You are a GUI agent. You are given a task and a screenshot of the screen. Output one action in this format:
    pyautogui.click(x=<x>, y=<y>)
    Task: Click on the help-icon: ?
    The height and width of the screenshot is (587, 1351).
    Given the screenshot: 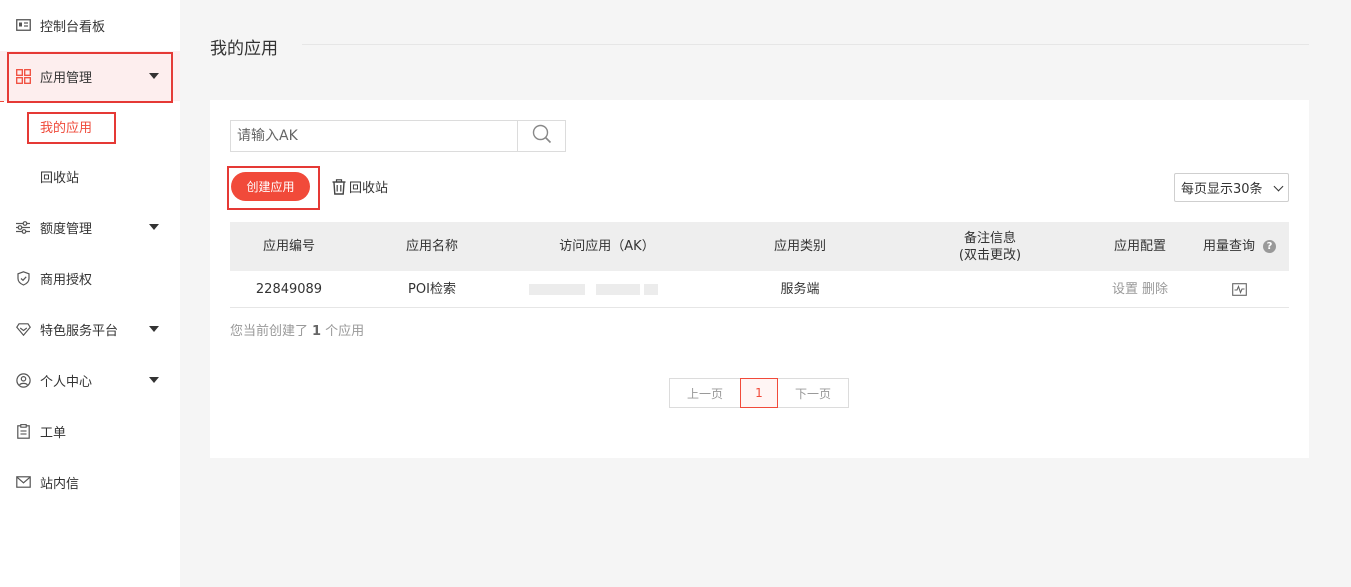 What is the action you would take?
    pyautogui.click(x=1269, y=246)
    